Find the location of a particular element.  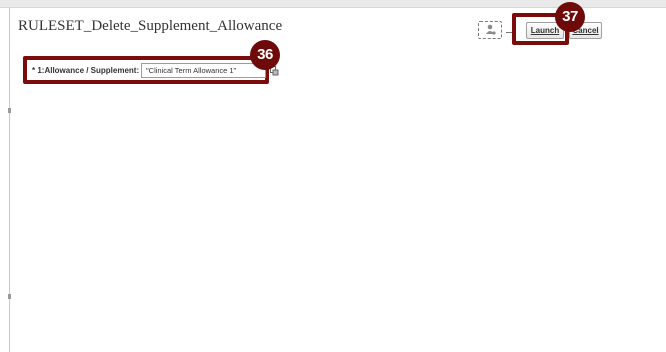

page-title: RULESET_Delete_Supplement_Allowance is located at coordinates (150, 26).